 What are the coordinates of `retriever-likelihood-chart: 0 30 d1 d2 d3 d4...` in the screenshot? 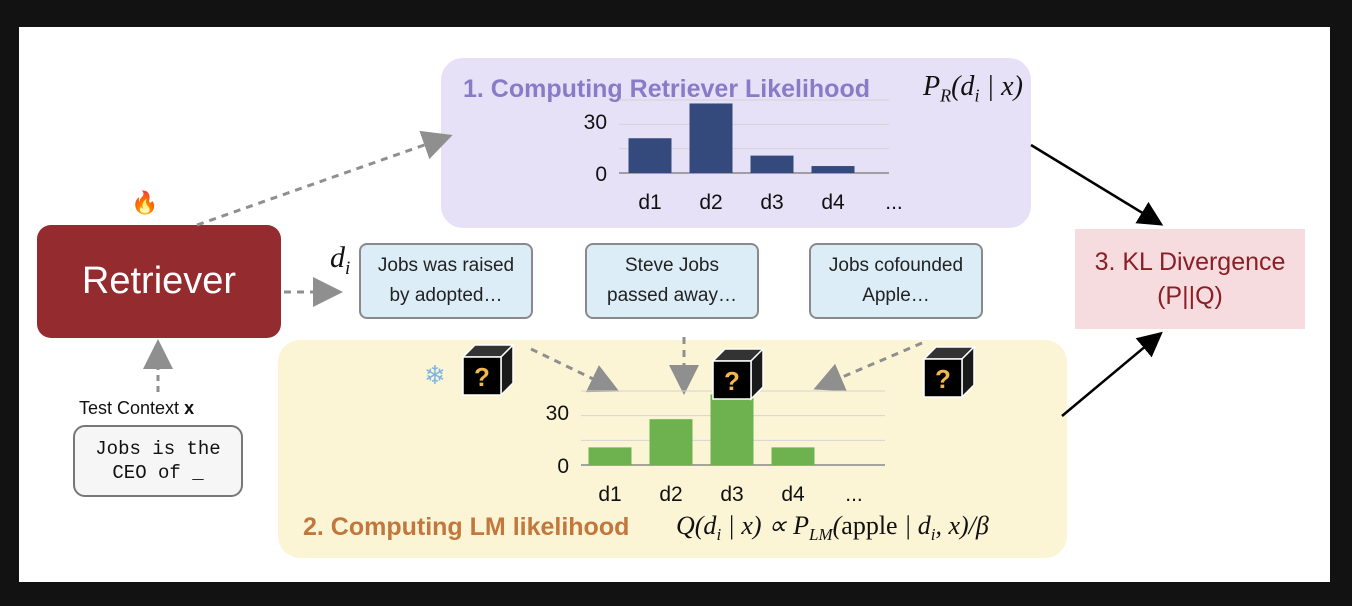 It's located at (743, 156).